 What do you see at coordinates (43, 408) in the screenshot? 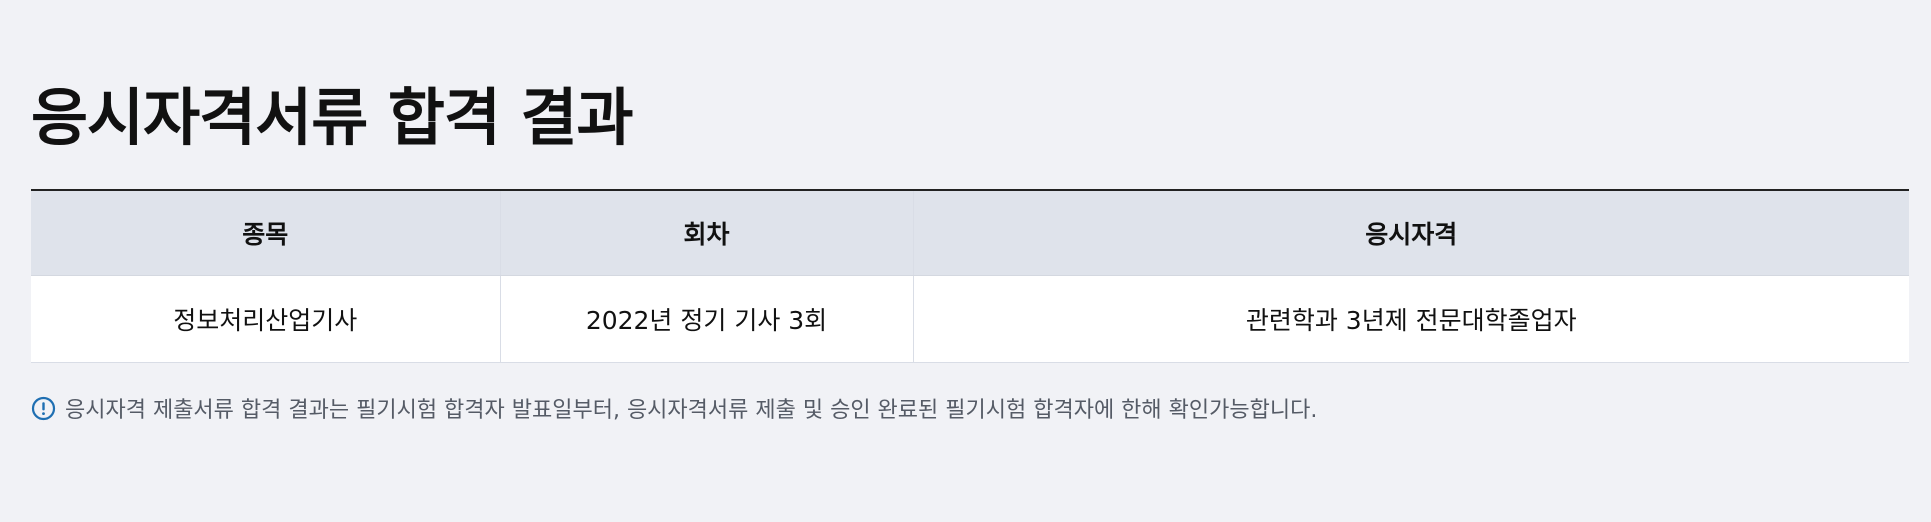
I see `info-icon` at bounding box center [43, 408].